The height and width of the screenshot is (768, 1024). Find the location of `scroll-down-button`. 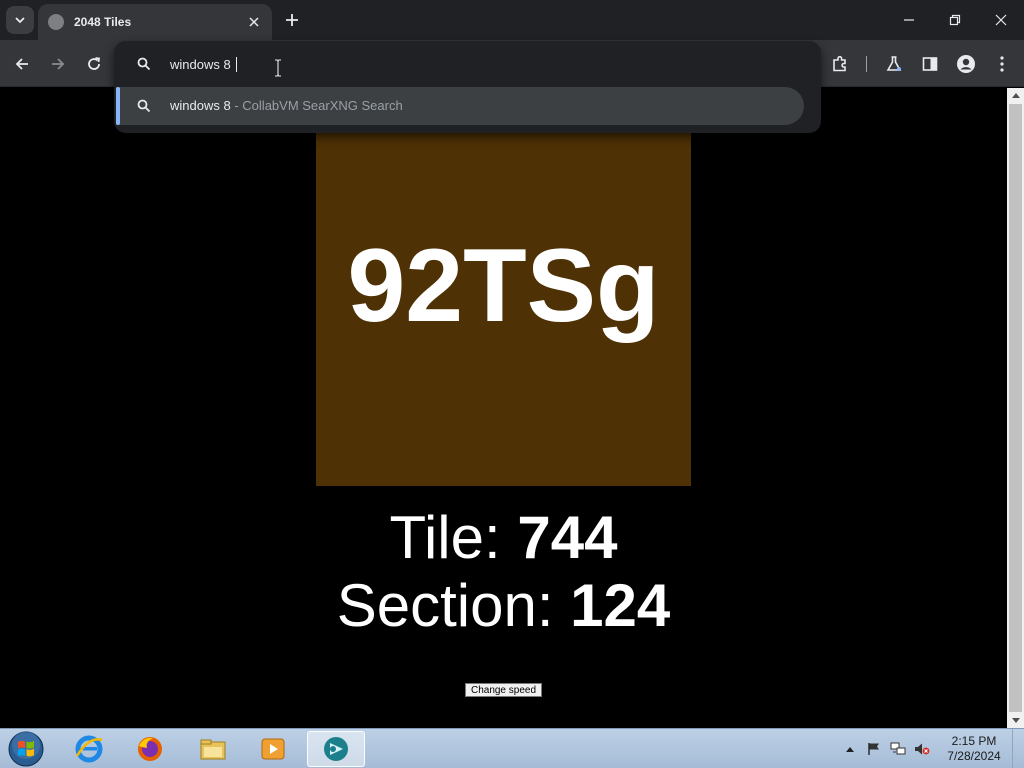

scroll-down-button is located at coordinates (1015, 721).